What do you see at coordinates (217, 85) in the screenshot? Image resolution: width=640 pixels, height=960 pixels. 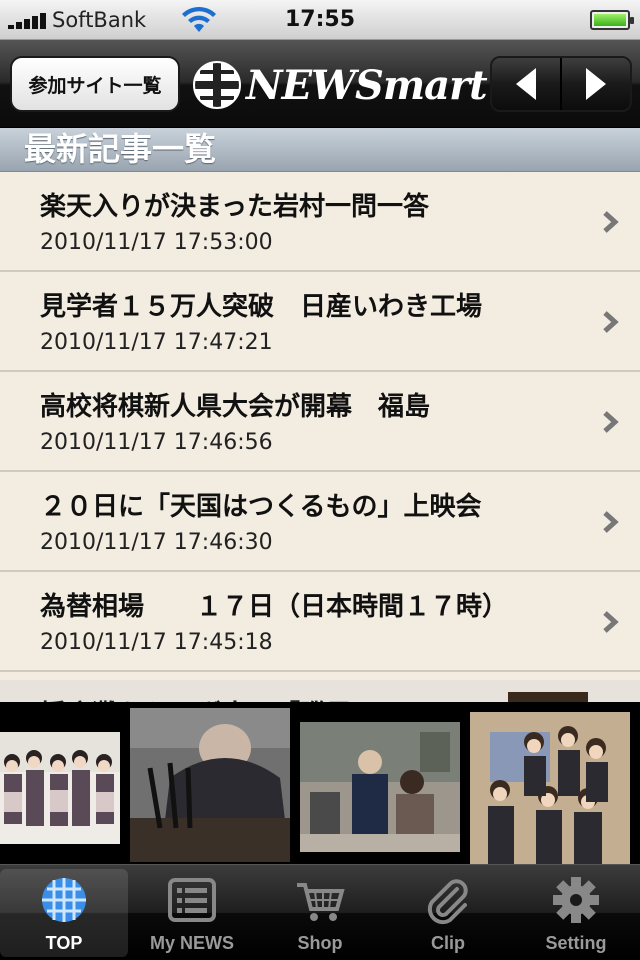 I see `globe-logo-icon` at bounding box center [217, 85].